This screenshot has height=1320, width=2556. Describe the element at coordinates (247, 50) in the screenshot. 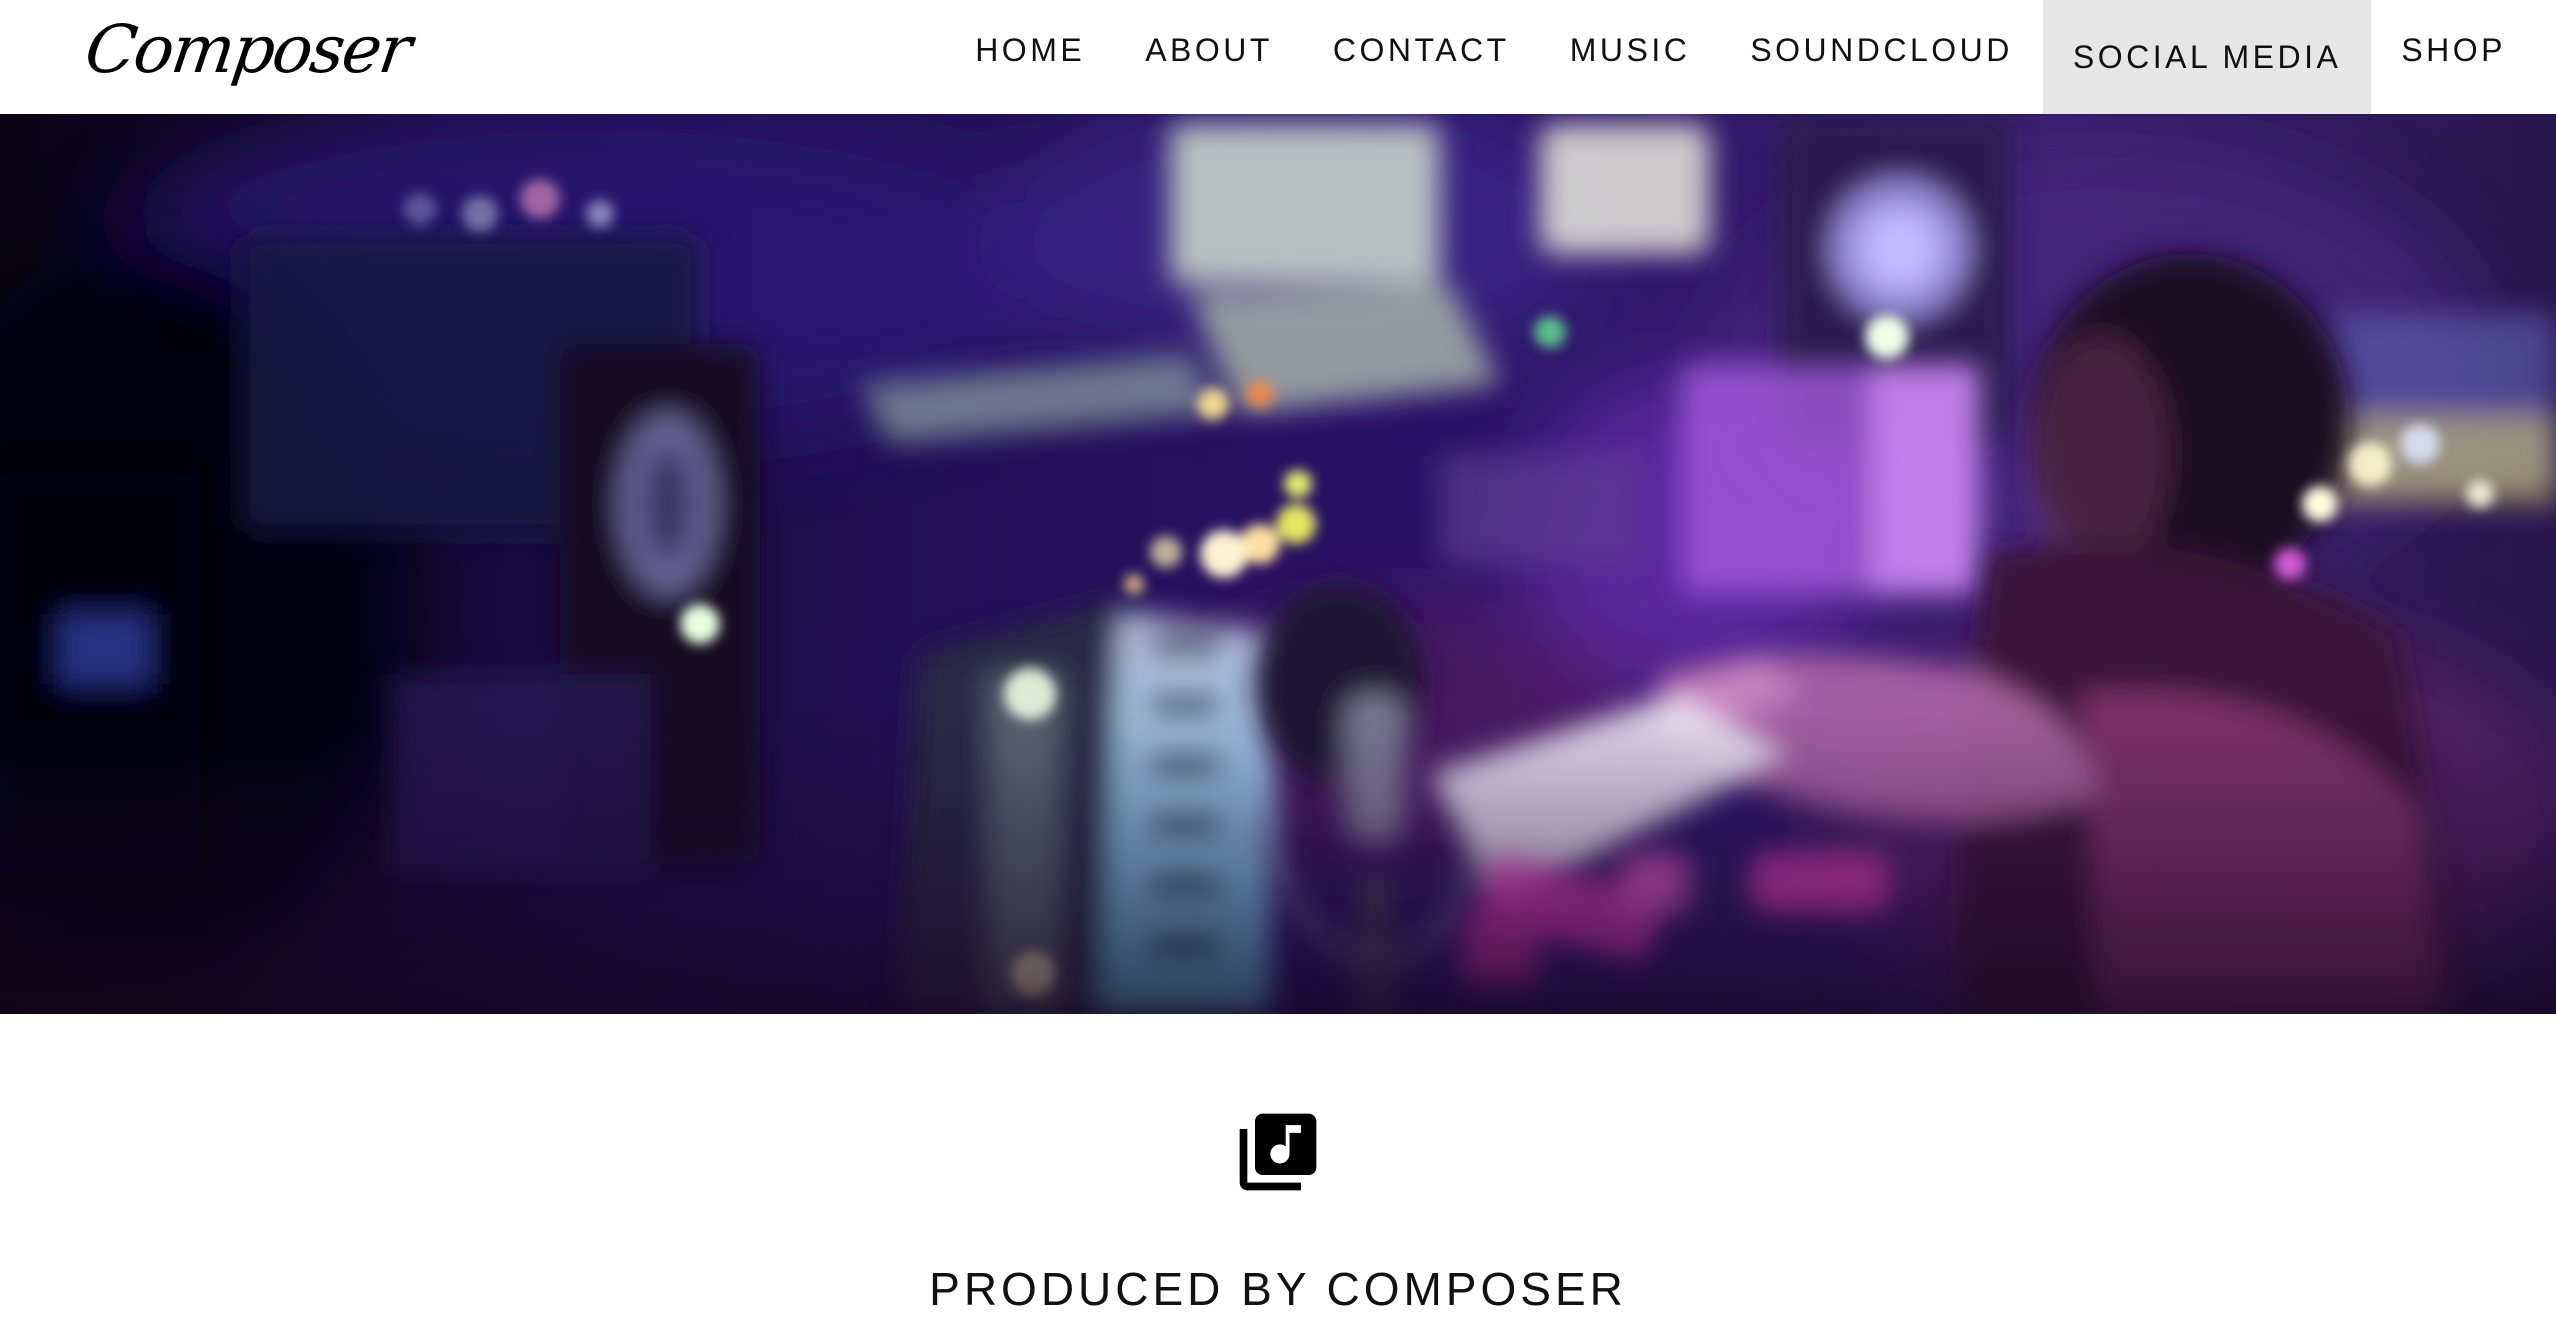

I see `site-logo: Composer` at that location.